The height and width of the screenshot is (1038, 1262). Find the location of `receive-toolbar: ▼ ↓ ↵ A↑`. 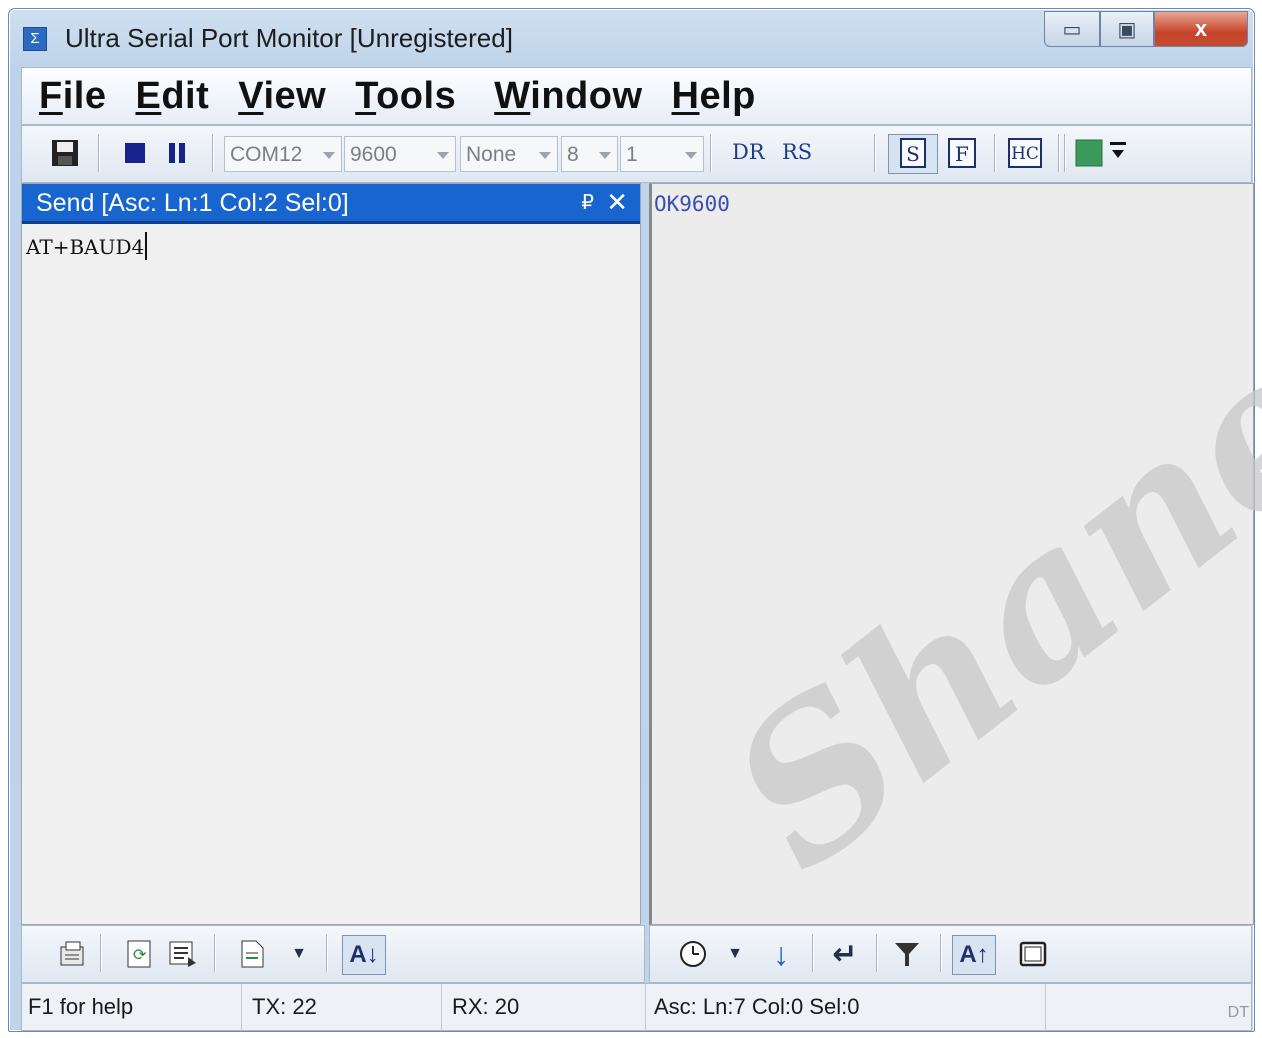

receive-toolbar: ▼ ↓ ↵ A↑ is located at coordinates (950, 954).